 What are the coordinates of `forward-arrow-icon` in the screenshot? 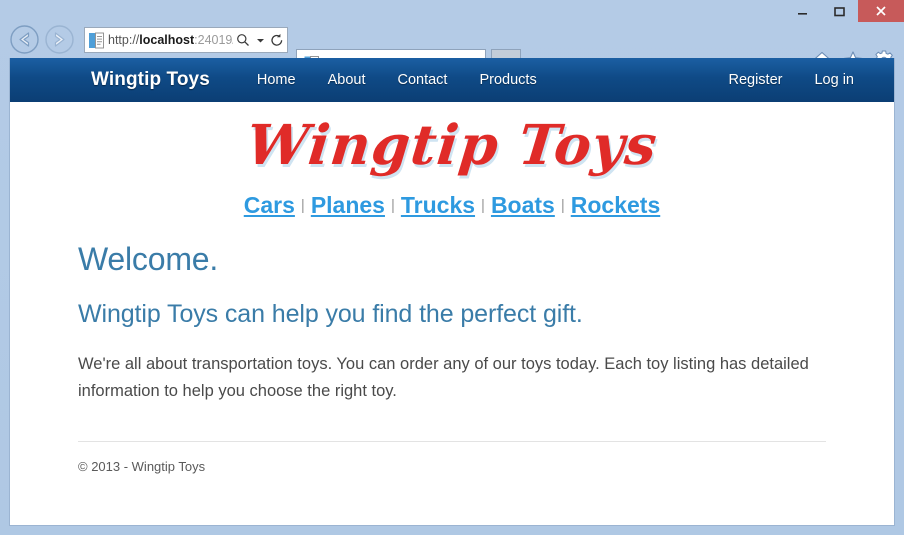 It's located at (59, 39).